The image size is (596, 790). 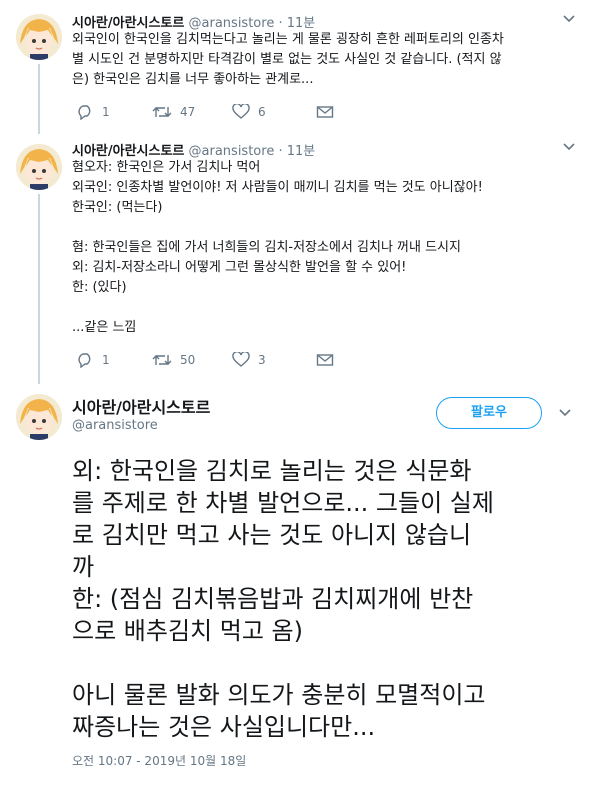 I want to click on like-button: 6, so click(x=249, y=112).